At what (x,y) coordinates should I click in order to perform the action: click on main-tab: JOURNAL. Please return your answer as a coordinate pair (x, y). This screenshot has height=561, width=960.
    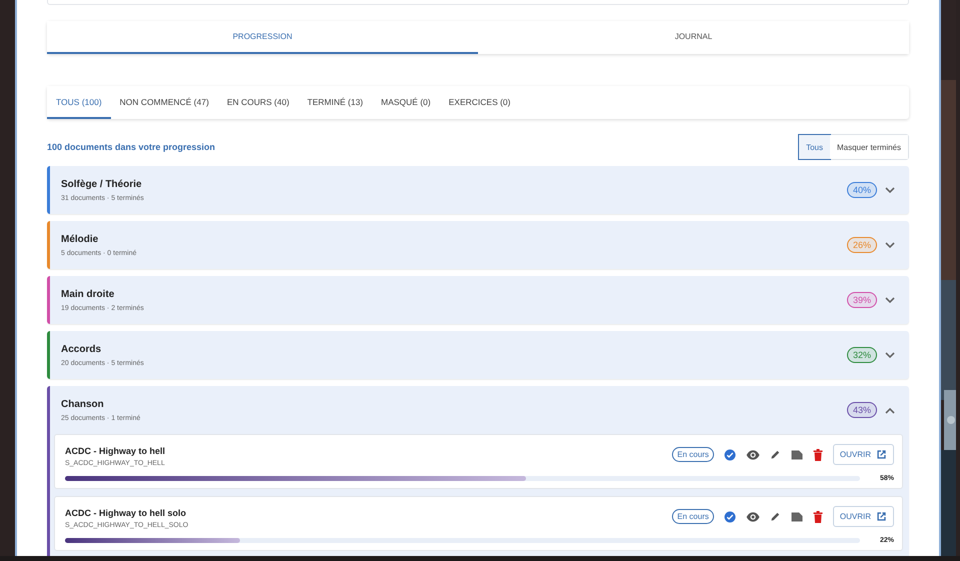
    Looking at the image, I should click on (693, 37).